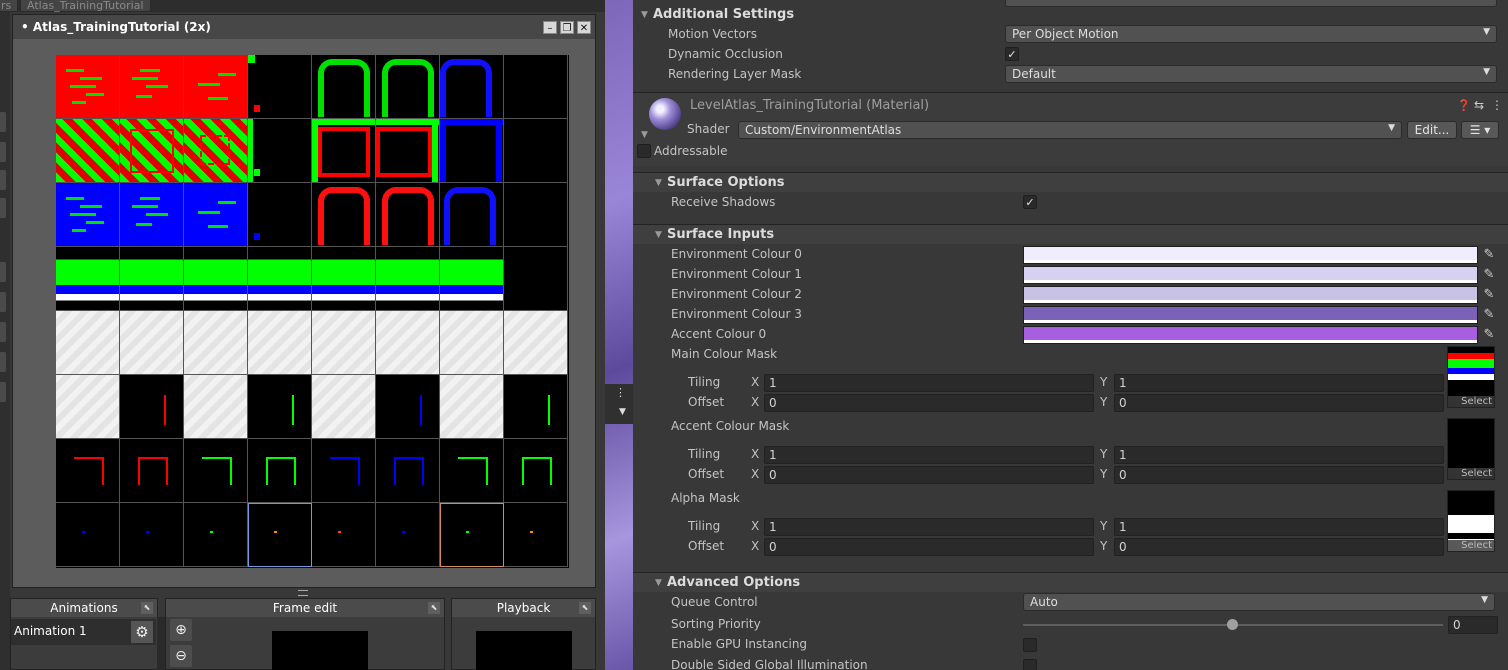 The height and width of the screenshot is (670, 1508). What do you see at coordinates (1251, 74) in the screenshot?
I see `rendering-layer-mask-dropdown: Default ▼` at bounding box center [1251, 74].